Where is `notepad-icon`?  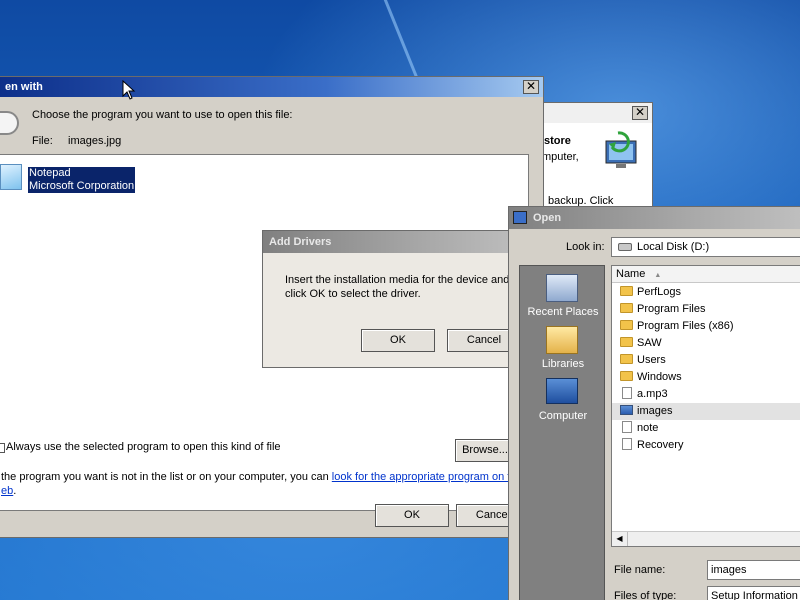 notepad-icon is located at coordinates (11, 177).